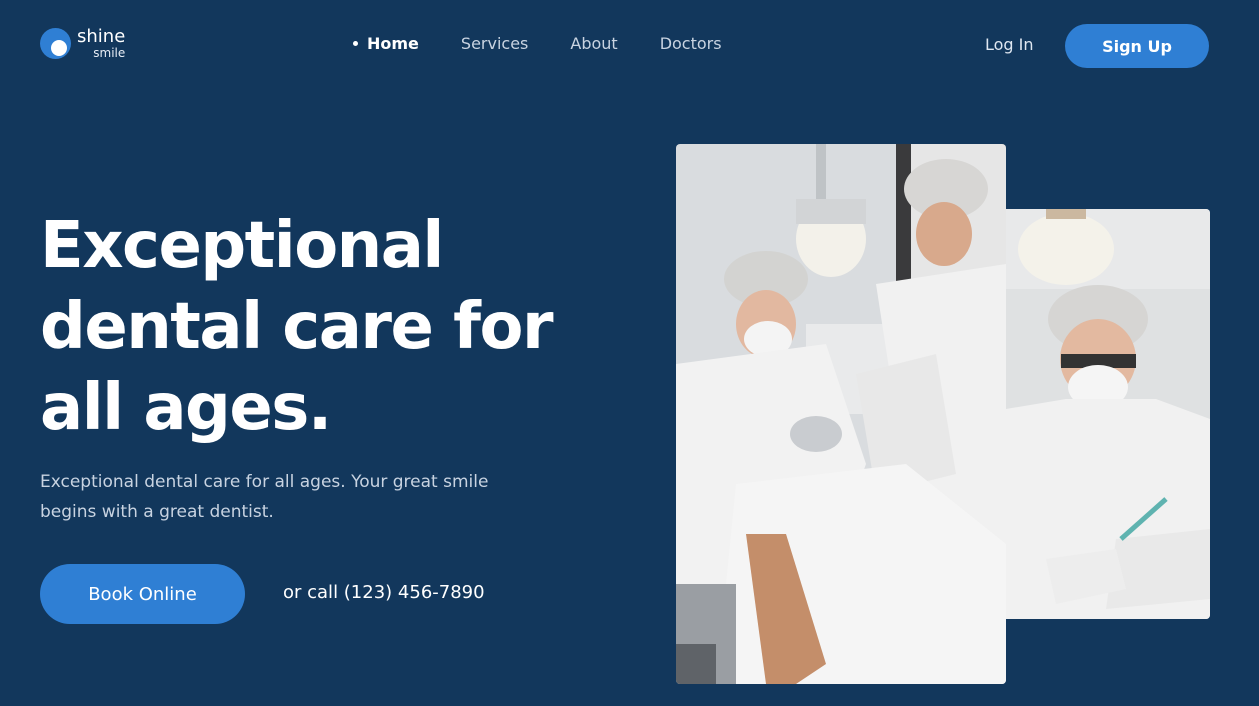  I want to click on logo-text: shine smile, so click(101, 43).